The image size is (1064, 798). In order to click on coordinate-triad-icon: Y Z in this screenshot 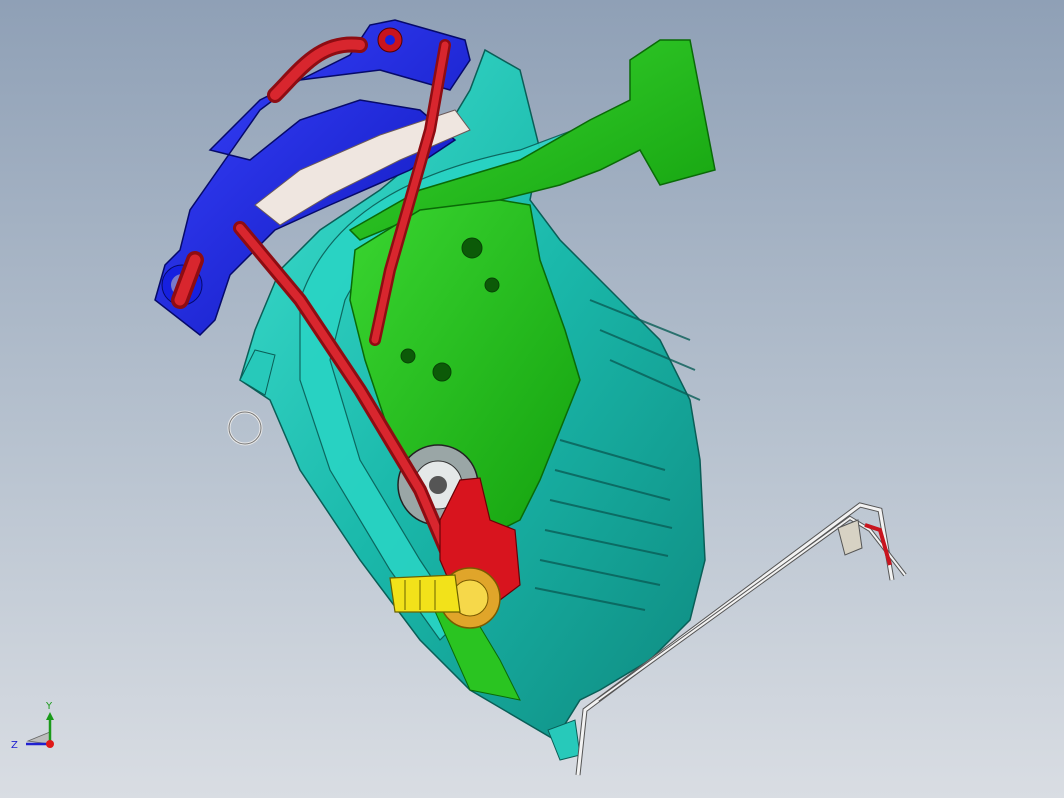, I will do `click(32, 726)`.